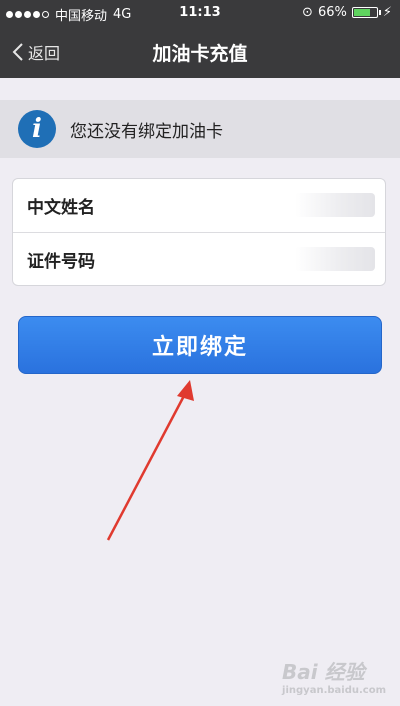 This screenshot has width=400, height=706. I want to click on watermark-sub: jingyan.baidu.com, so click(334, 690).